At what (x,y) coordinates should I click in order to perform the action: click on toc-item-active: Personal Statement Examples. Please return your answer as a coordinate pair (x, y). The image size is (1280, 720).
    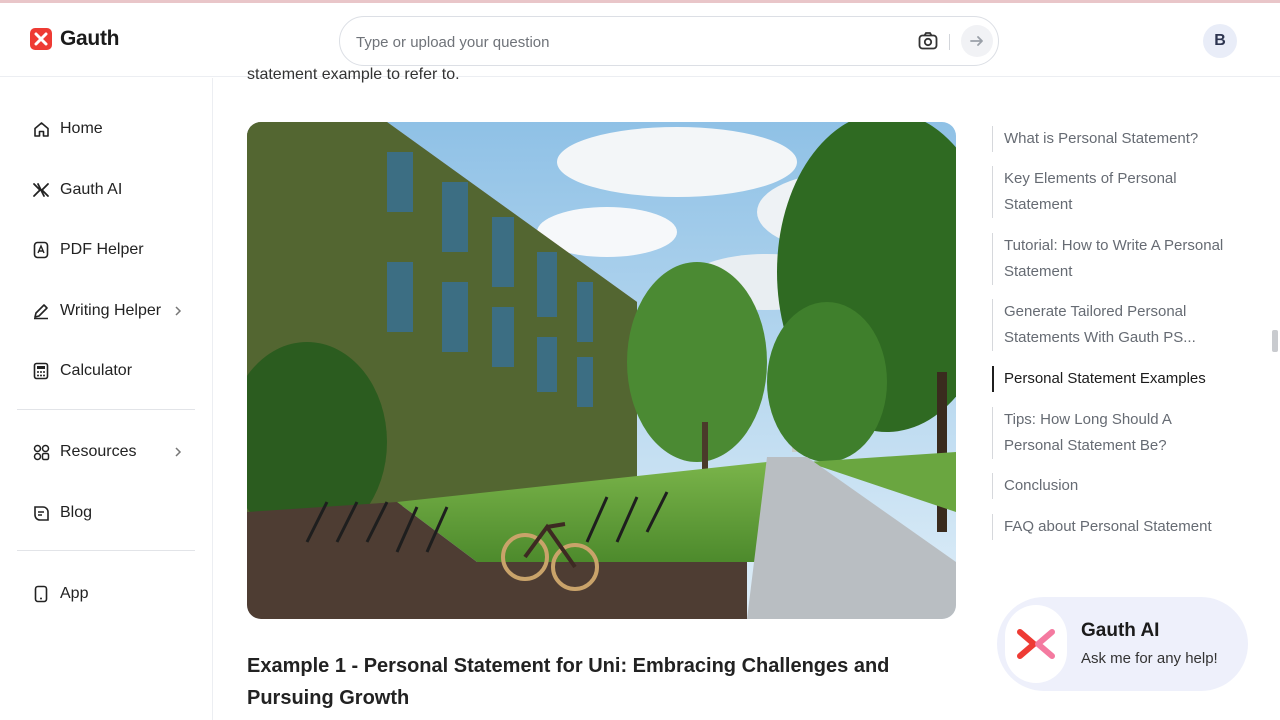
    Looking at the image, I should click on (1112, 379).